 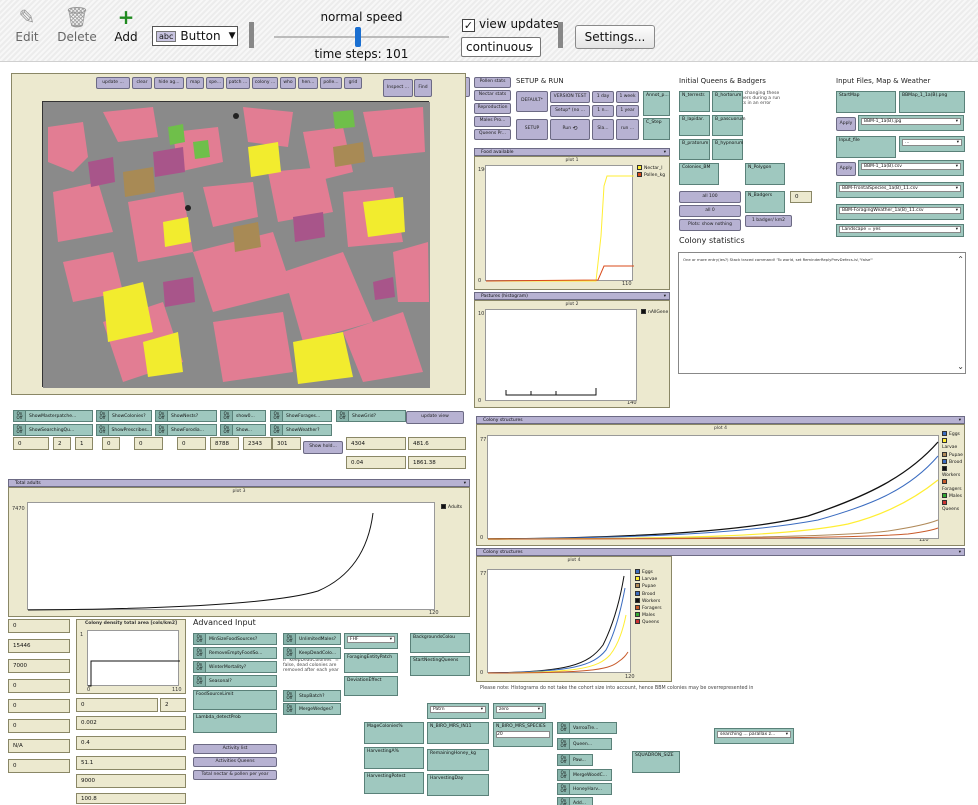 I want to click on pastures-chooser: Pastures (histogram) ▾, so click(x=572, y=296).